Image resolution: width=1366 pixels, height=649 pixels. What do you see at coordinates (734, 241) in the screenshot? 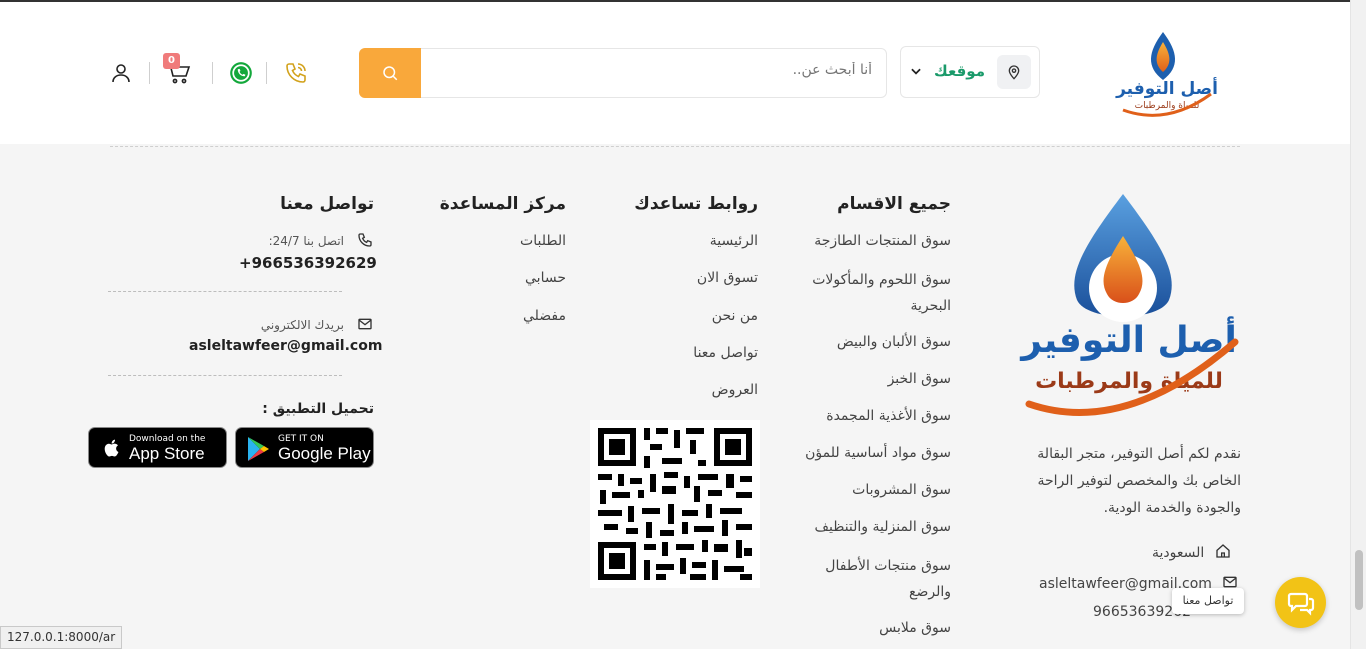
I see `useful-link: الرئيسية` at bounding box center [734, 241].